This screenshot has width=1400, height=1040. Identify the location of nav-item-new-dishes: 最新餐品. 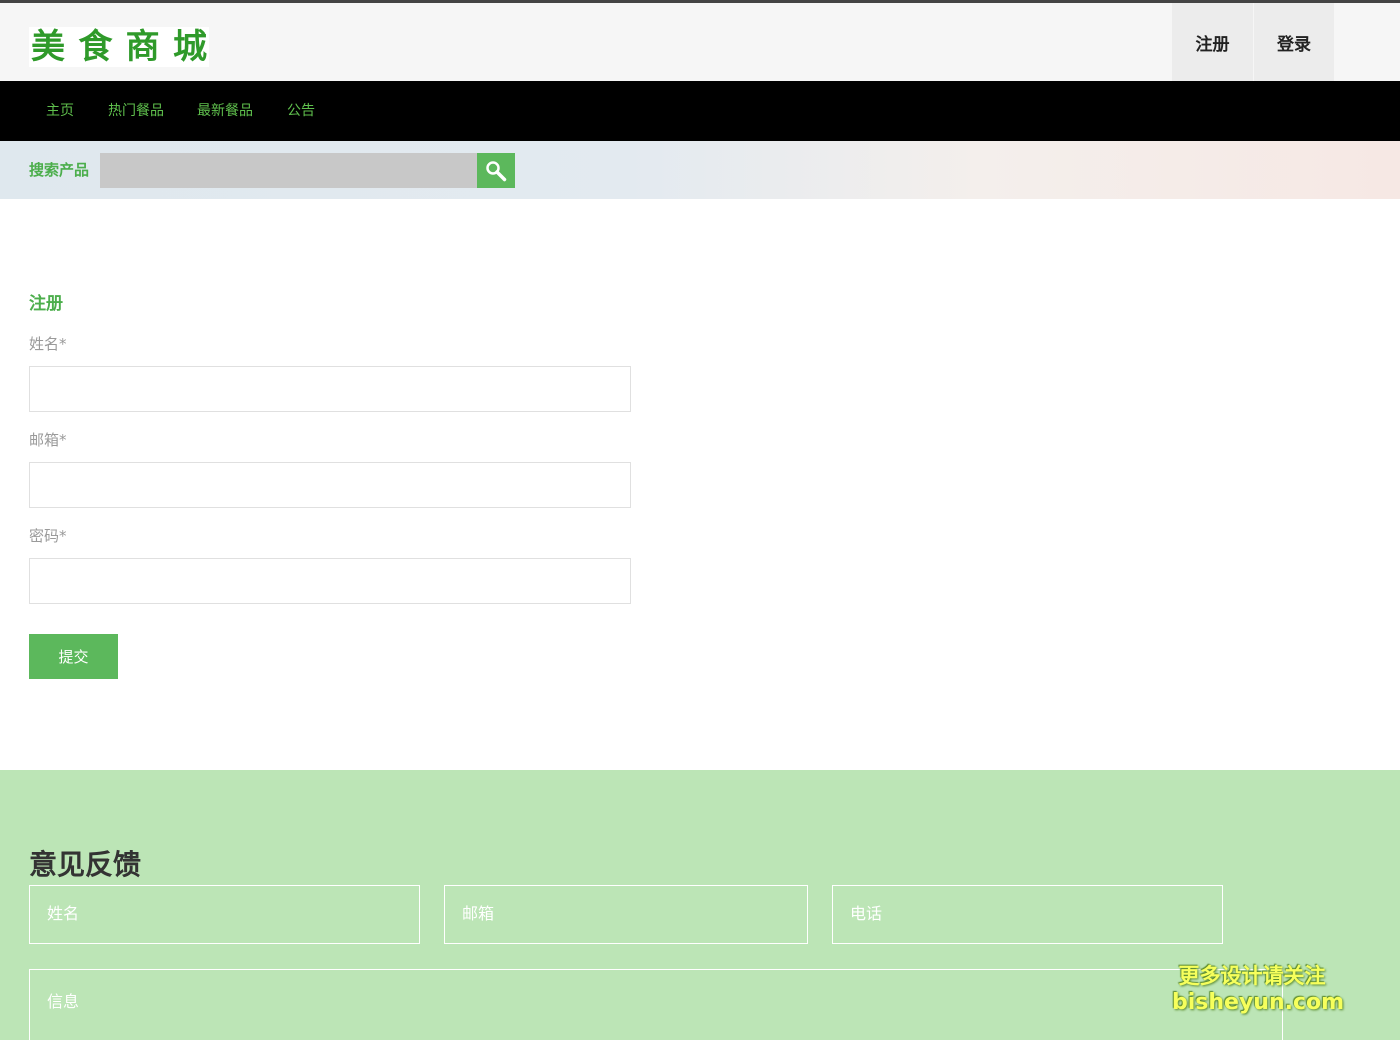
(225, 111).